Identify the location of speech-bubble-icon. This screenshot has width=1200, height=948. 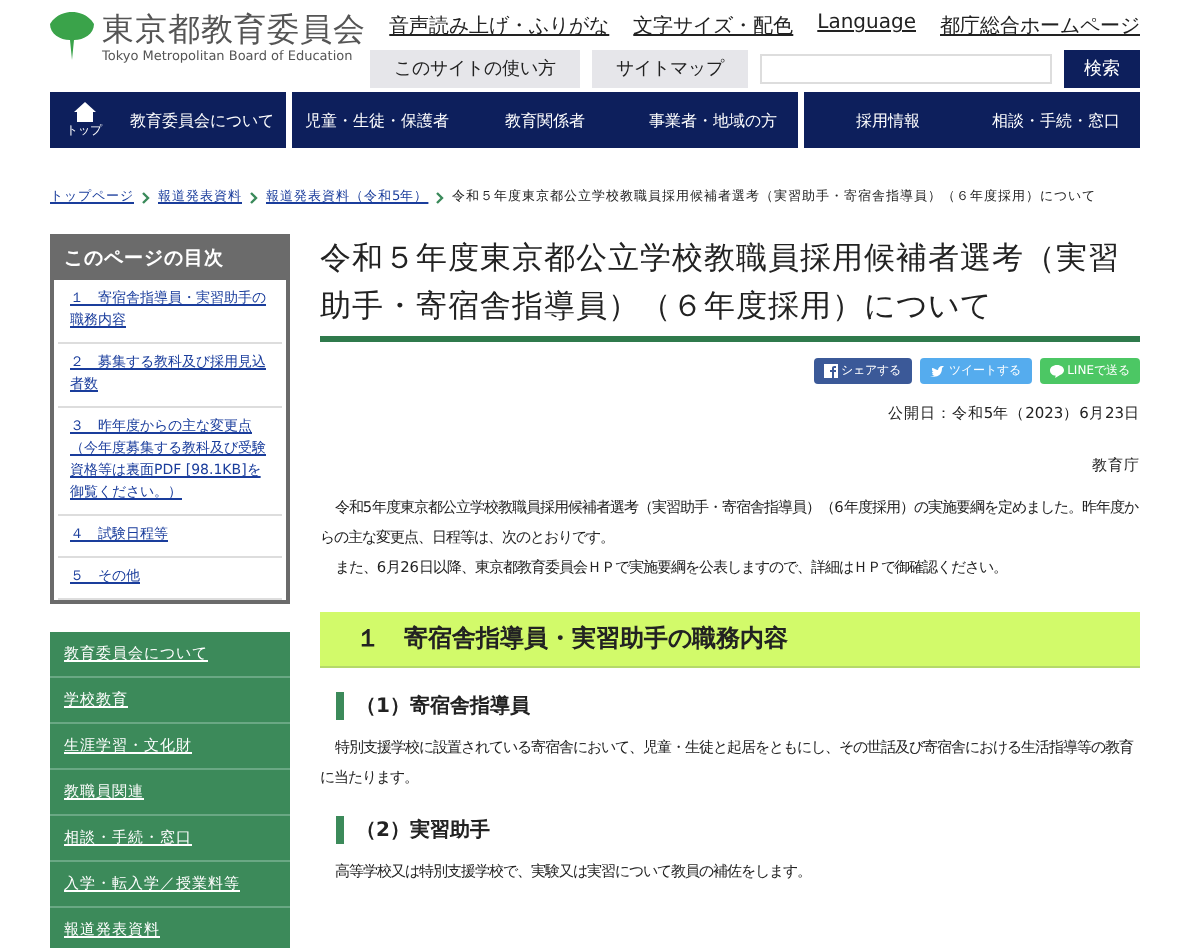
(1056, 371).